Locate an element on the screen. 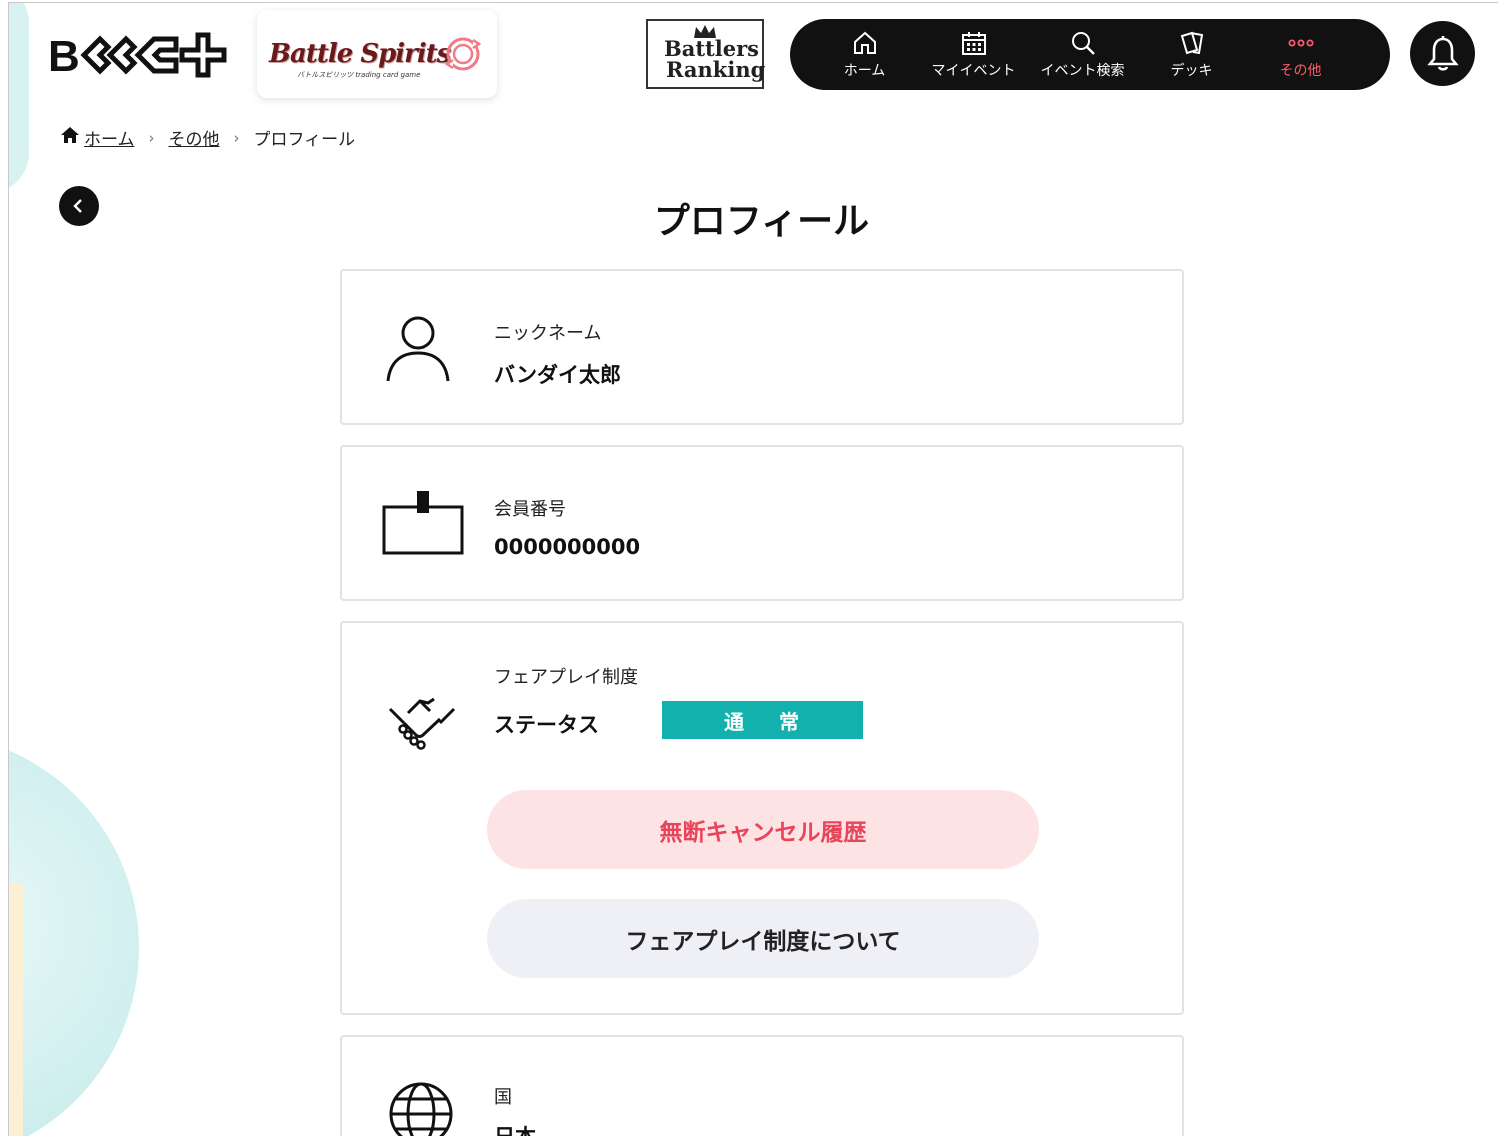  nav-deck: デッキ is located at coordinates (1191, 54).